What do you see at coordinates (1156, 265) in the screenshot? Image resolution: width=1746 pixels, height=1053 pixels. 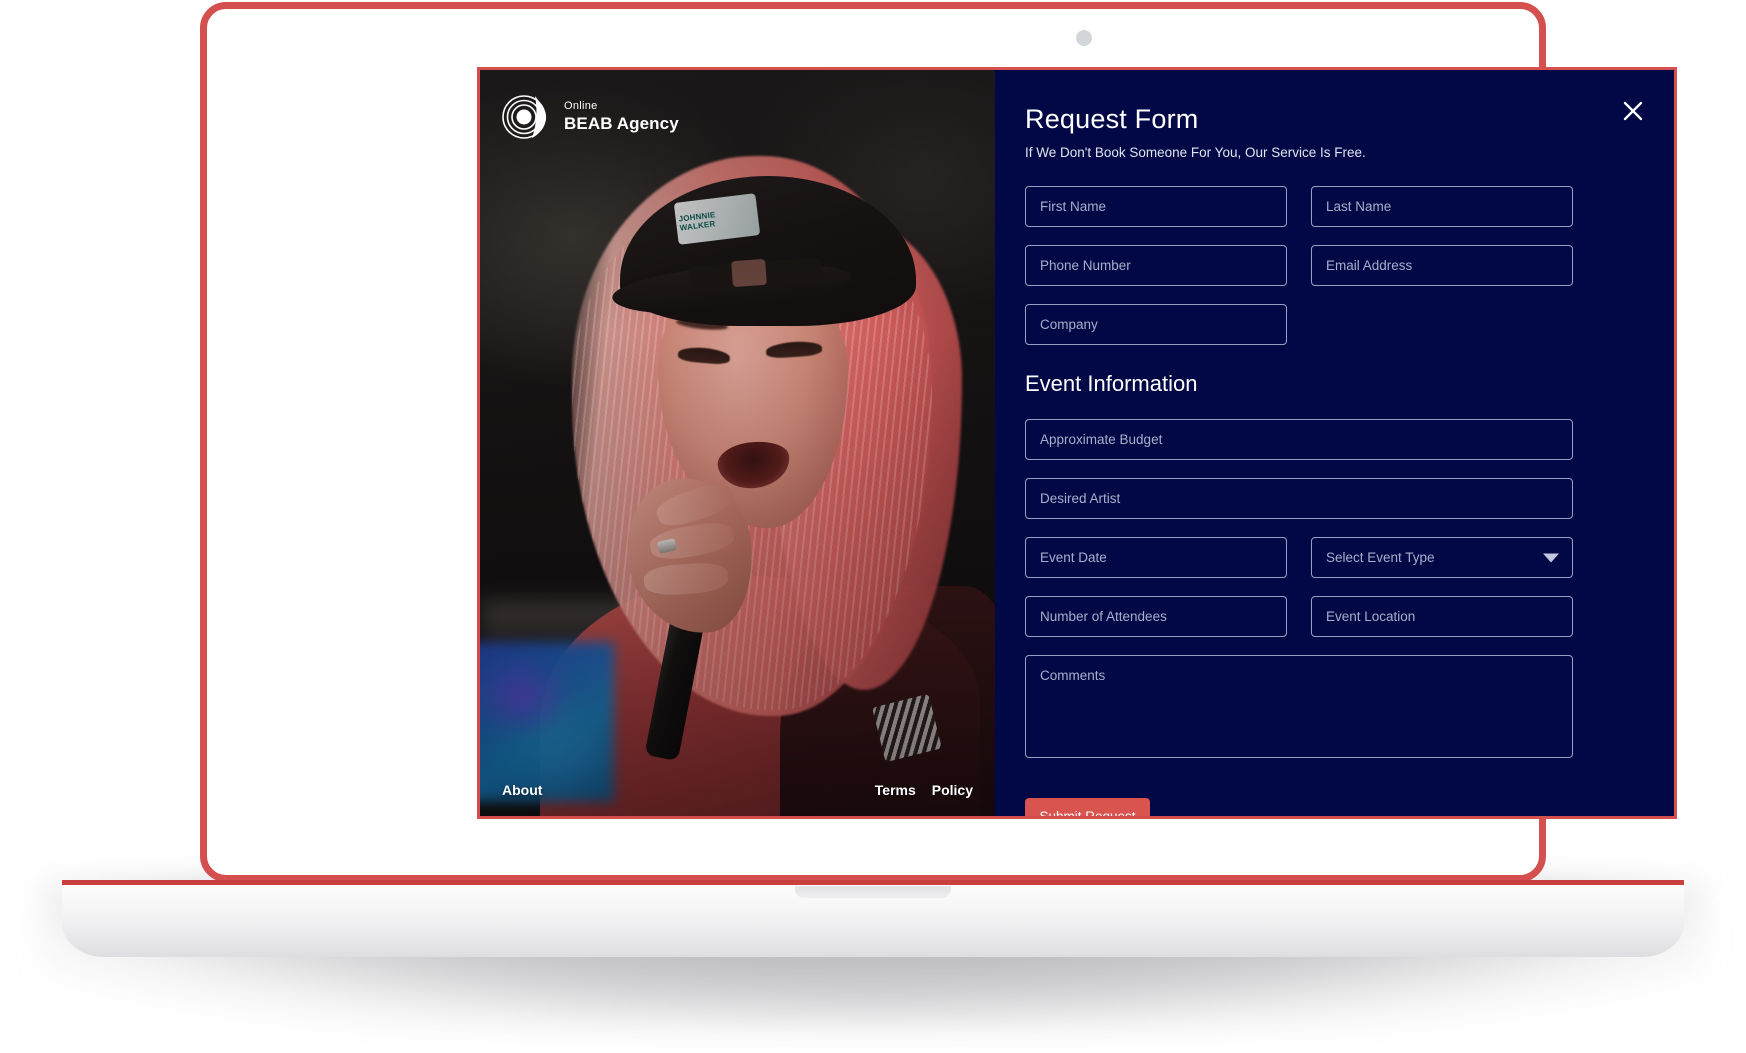 I see `phone-number-input` at bounding box center [1156, 265].